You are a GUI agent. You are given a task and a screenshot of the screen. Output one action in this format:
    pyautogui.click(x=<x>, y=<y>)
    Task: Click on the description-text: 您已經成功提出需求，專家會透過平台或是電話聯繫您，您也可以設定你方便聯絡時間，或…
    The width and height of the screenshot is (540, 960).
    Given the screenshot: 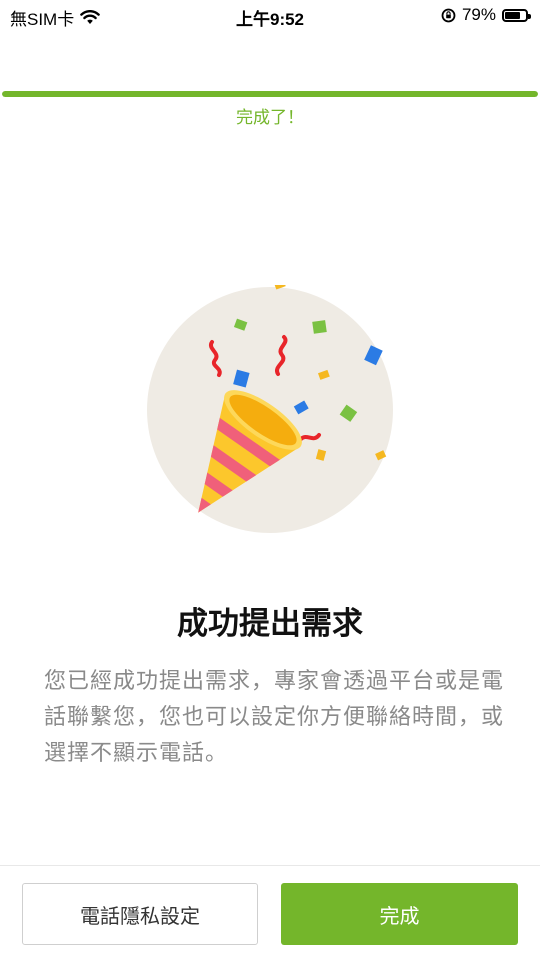 What is the action you would take?
    pyautogui.click(x=274, y=717)
    